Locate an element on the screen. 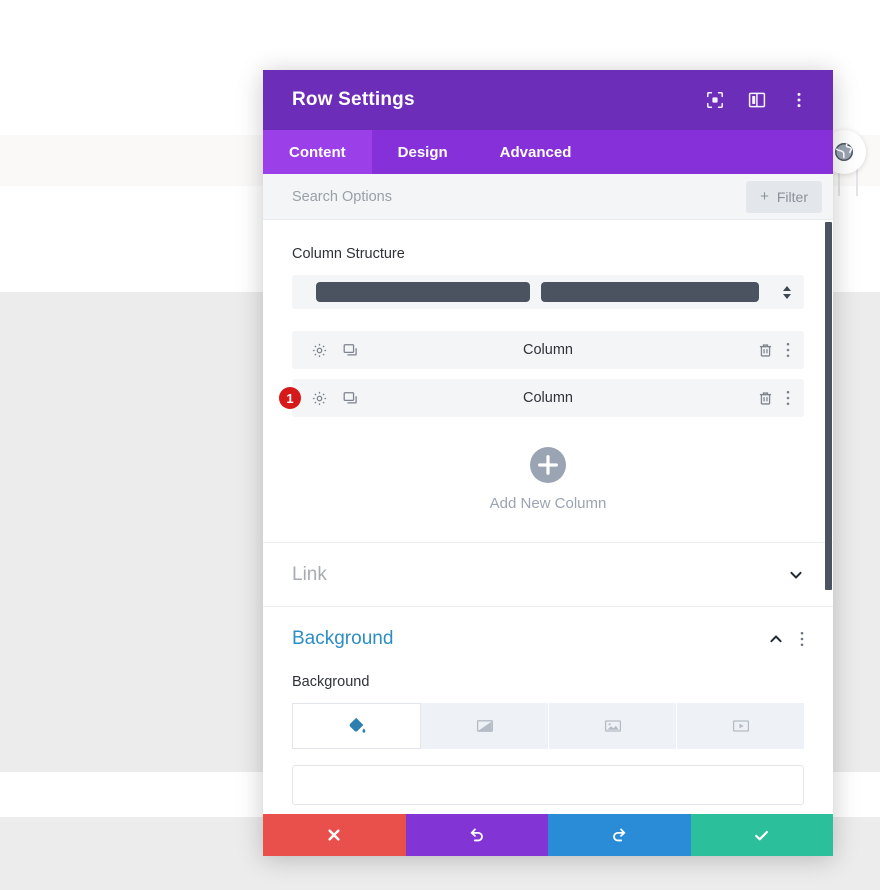 This screenshot has width=880, height=890. gradient-icon is located at coordinates (484, 726).